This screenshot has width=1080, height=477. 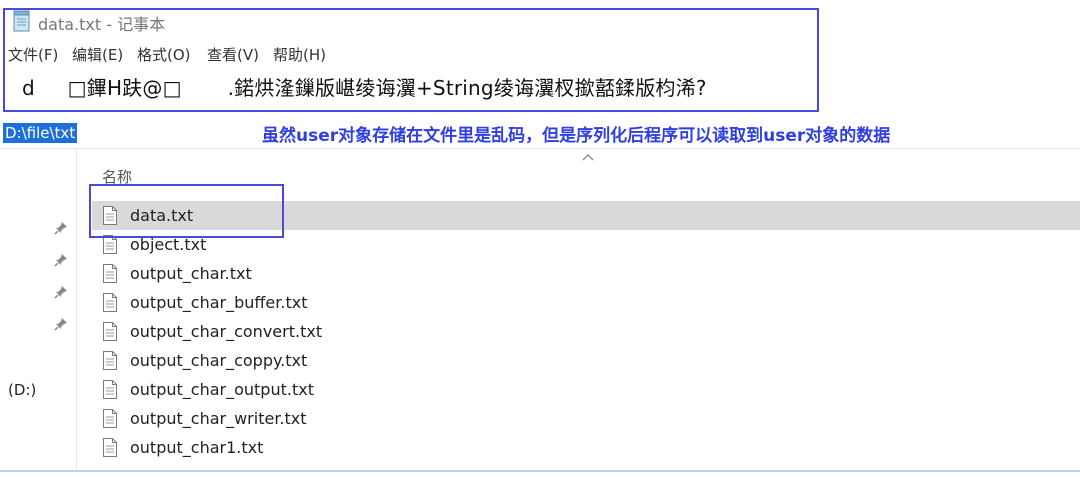 What do you see at coordinates (588, 157) in the screenshot?
I see `sort-chevron-up-icon` at bounding box center [588, 157].